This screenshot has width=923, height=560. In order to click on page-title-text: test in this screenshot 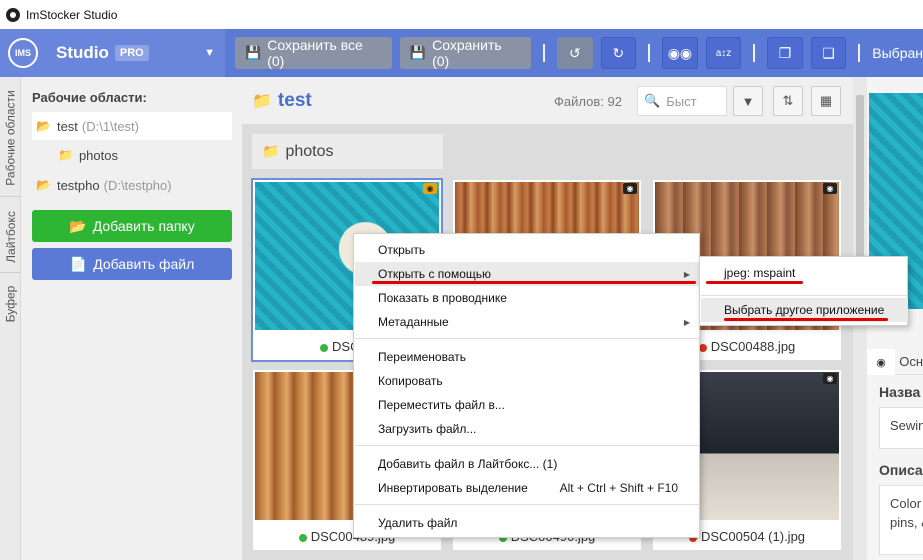, I will do `click(294, 100)`.